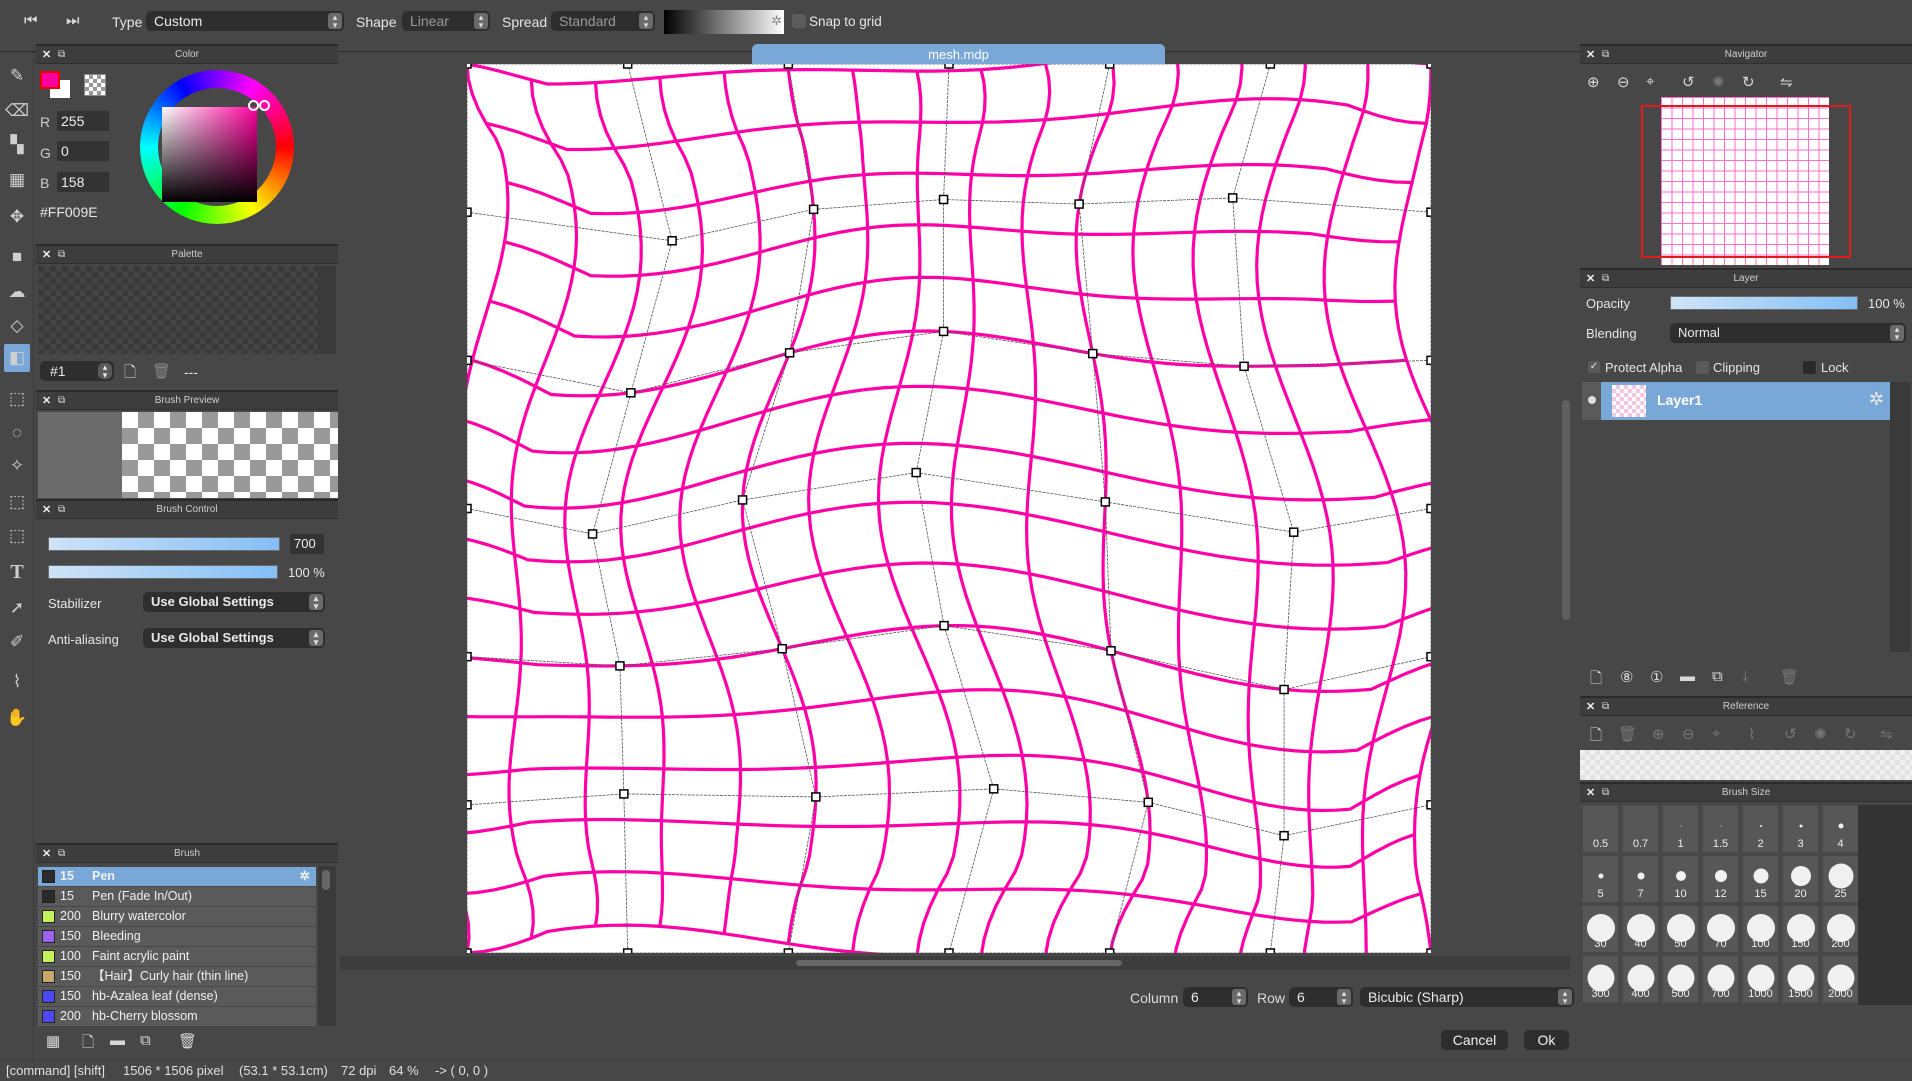 The height and width of the screenshot is (1081, 1912). Describe the element at coordinates (17, 642) in the screenshot. I see `divide-tool-icon: ✐` at that location.